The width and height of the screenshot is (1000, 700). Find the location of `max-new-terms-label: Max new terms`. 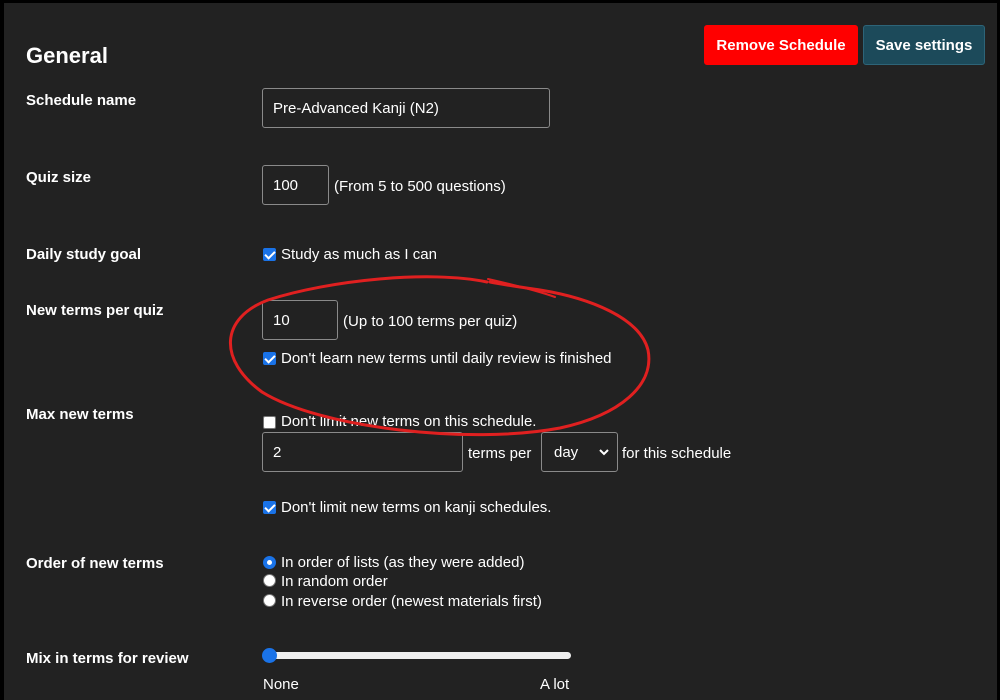

max-new-terms-label: Max new terms is located at coordinates (80, 414).